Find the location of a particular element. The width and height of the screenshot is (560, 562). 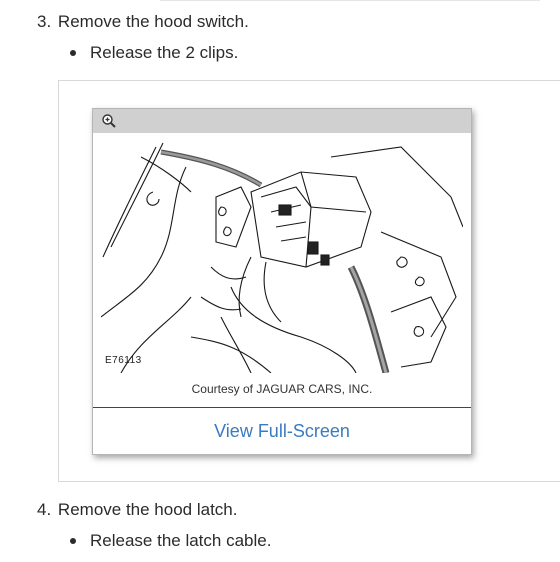

card-divider is located at coordinates (282, 407).